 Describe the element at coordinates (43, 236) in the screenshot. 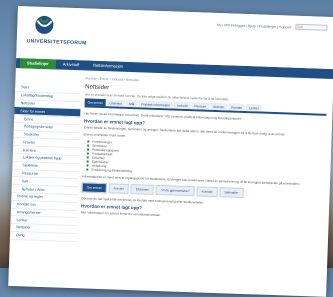

I see `sidebar-item: Øvrig` at that location.